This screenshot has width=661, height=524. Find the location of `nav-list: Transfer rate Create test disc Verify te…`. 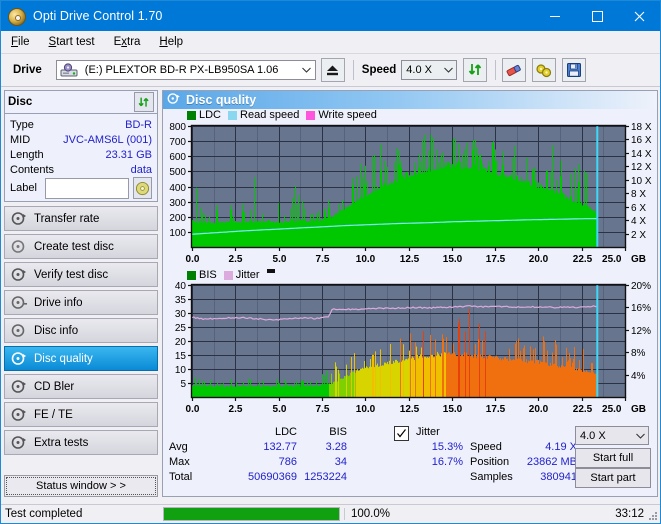

nav-list: Transfer rate Create test disc Verify te… is located at coordinates (81, 332).